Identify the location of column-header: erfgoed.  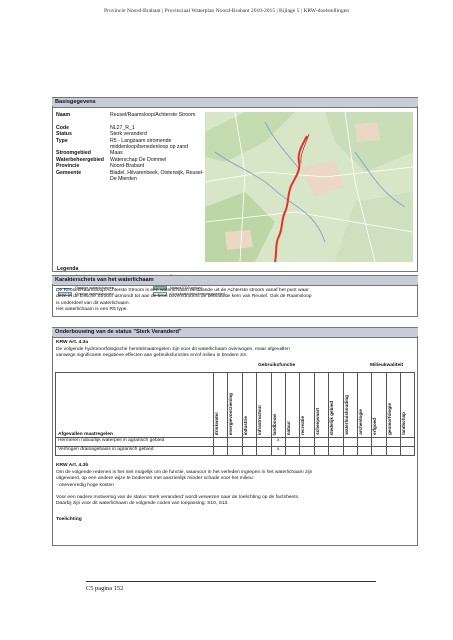
(379, 405).